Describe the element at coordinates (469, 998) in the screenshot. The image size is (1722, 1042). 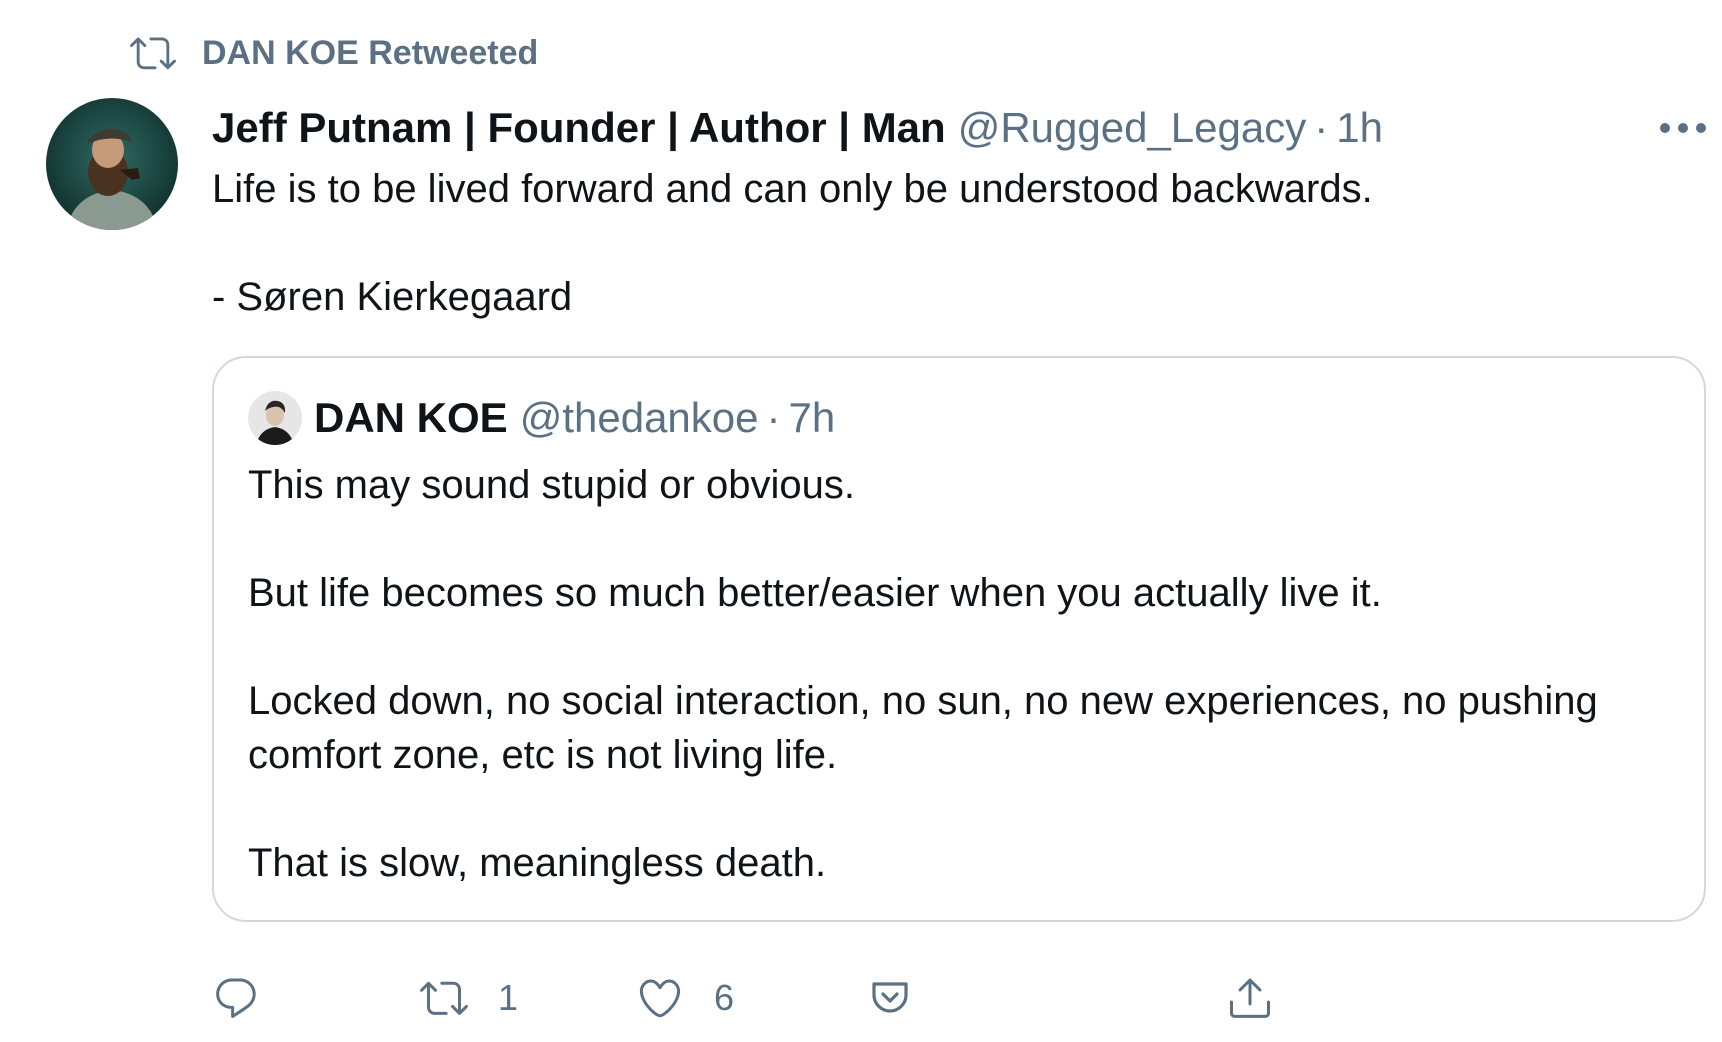
I see `retweet-button: 1` at that location.